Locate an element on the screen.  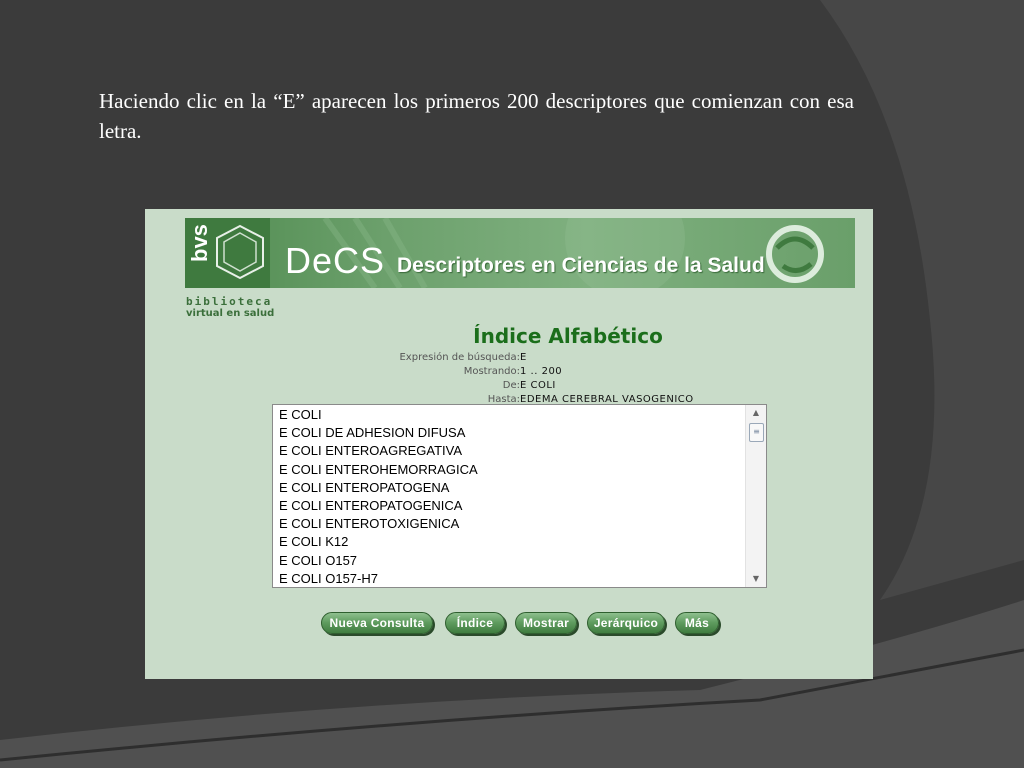
meta-label: Mostrando: is located at coordinates (491, 371).